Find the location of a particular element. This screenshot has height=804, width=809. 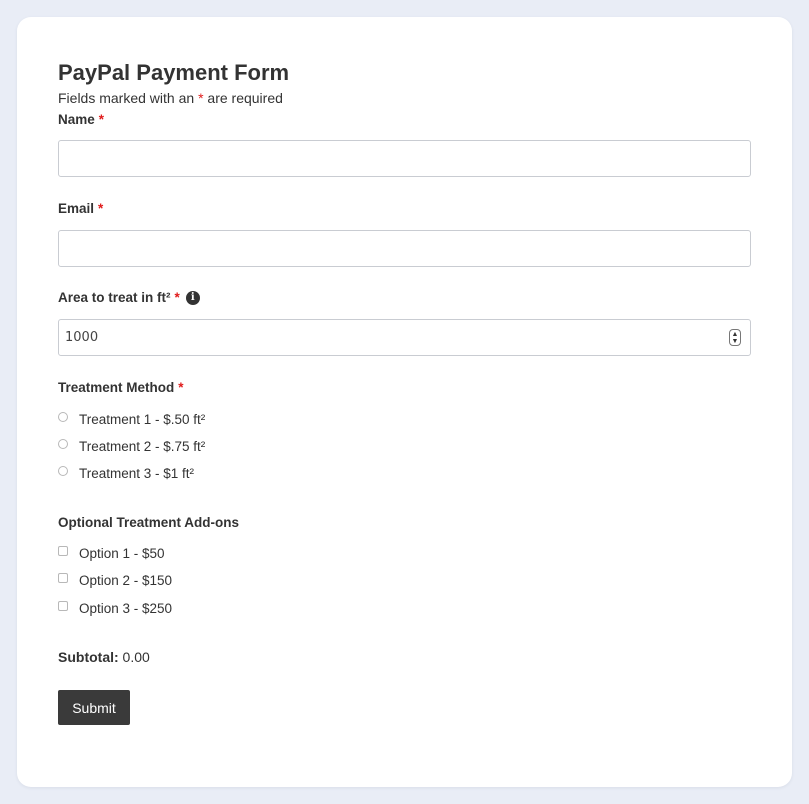

addon-option-2: Option 2 - $150 is located at coordinates (115, 580).